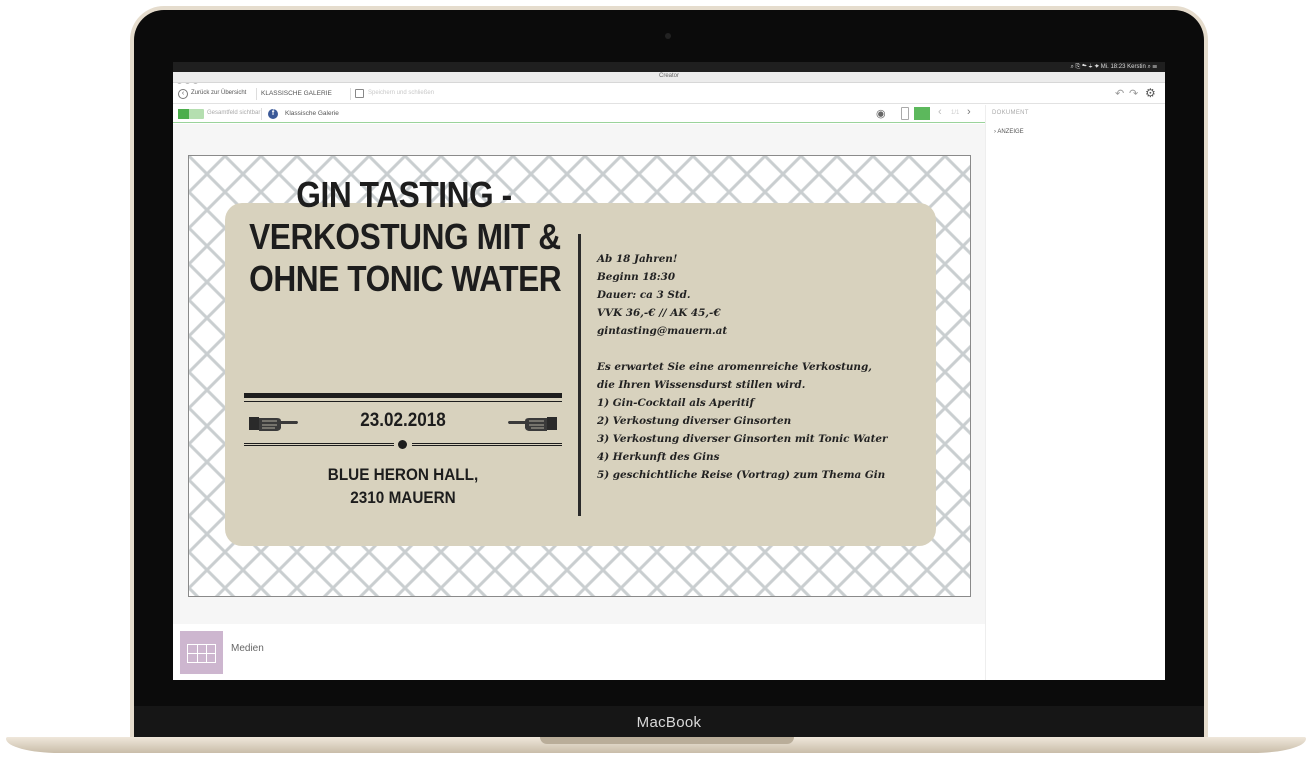 This screenshot has width=1312, height=766. I want to click on panel-item-anzeige: › ANZEIGE, so click(1009, 132).